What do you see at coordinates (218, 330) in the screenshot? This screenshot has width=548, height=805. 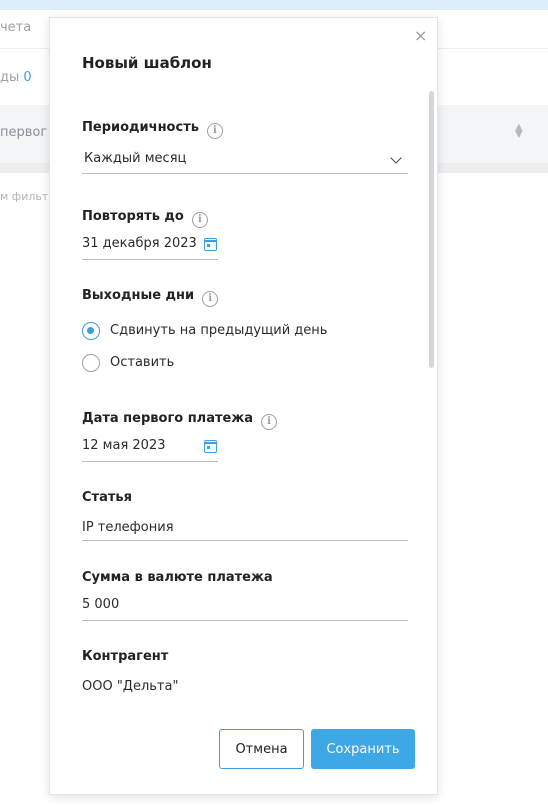 I see `radio-label: Сдвинуть на предыдущий день` at bounding box center [218, 330].